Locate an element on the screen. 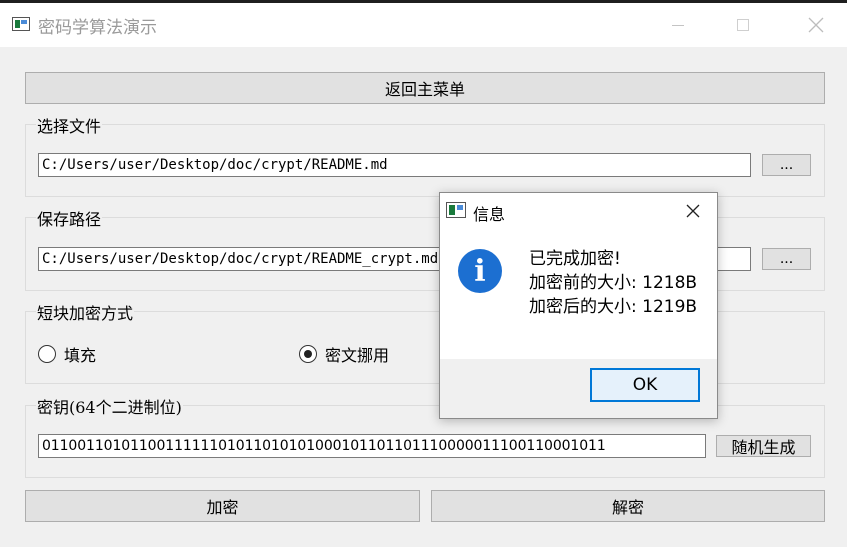 The height and width of the screenshot is (547, 847). radio-ciphertext-stealing-label: 密文挪用 is located at coordinates (357, 355).